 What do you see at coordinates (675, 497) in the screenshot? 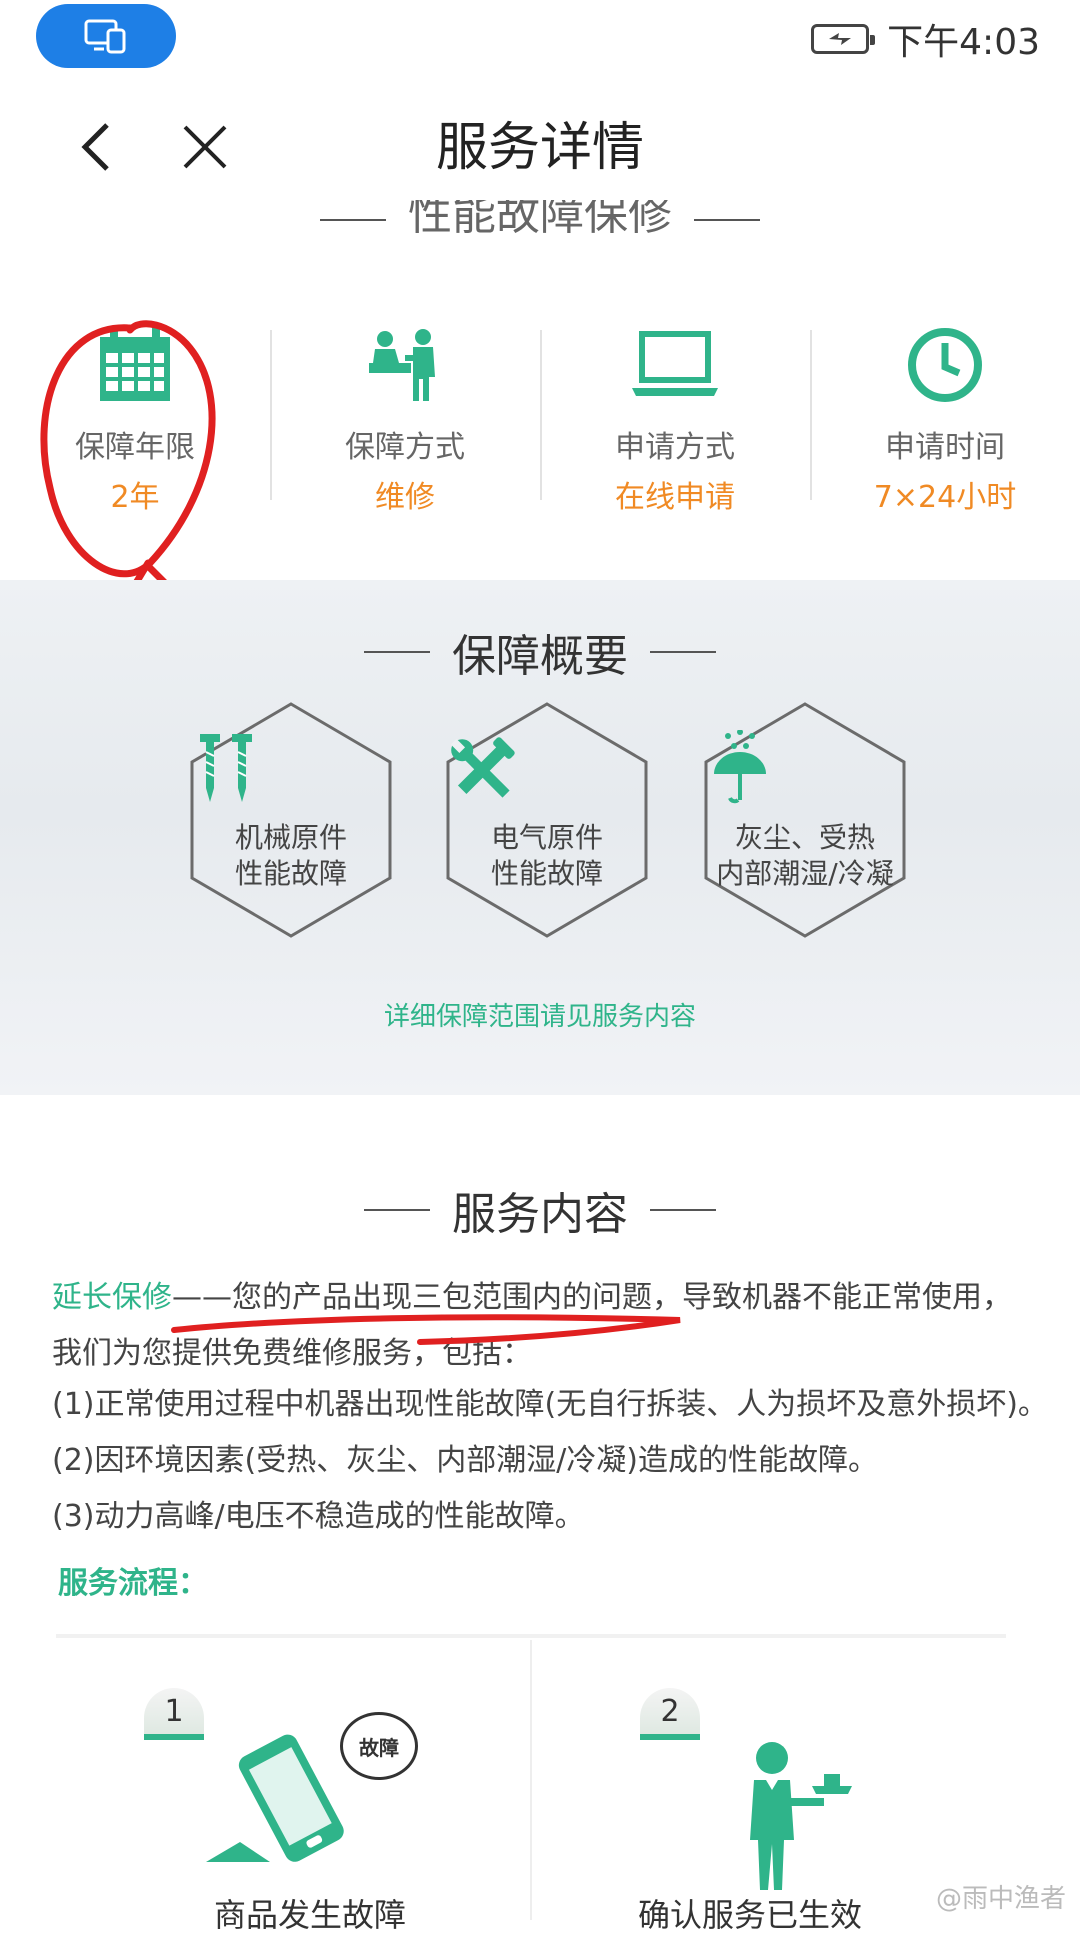
I see `info-value: 在线申请` at bounding box center [675, 497].